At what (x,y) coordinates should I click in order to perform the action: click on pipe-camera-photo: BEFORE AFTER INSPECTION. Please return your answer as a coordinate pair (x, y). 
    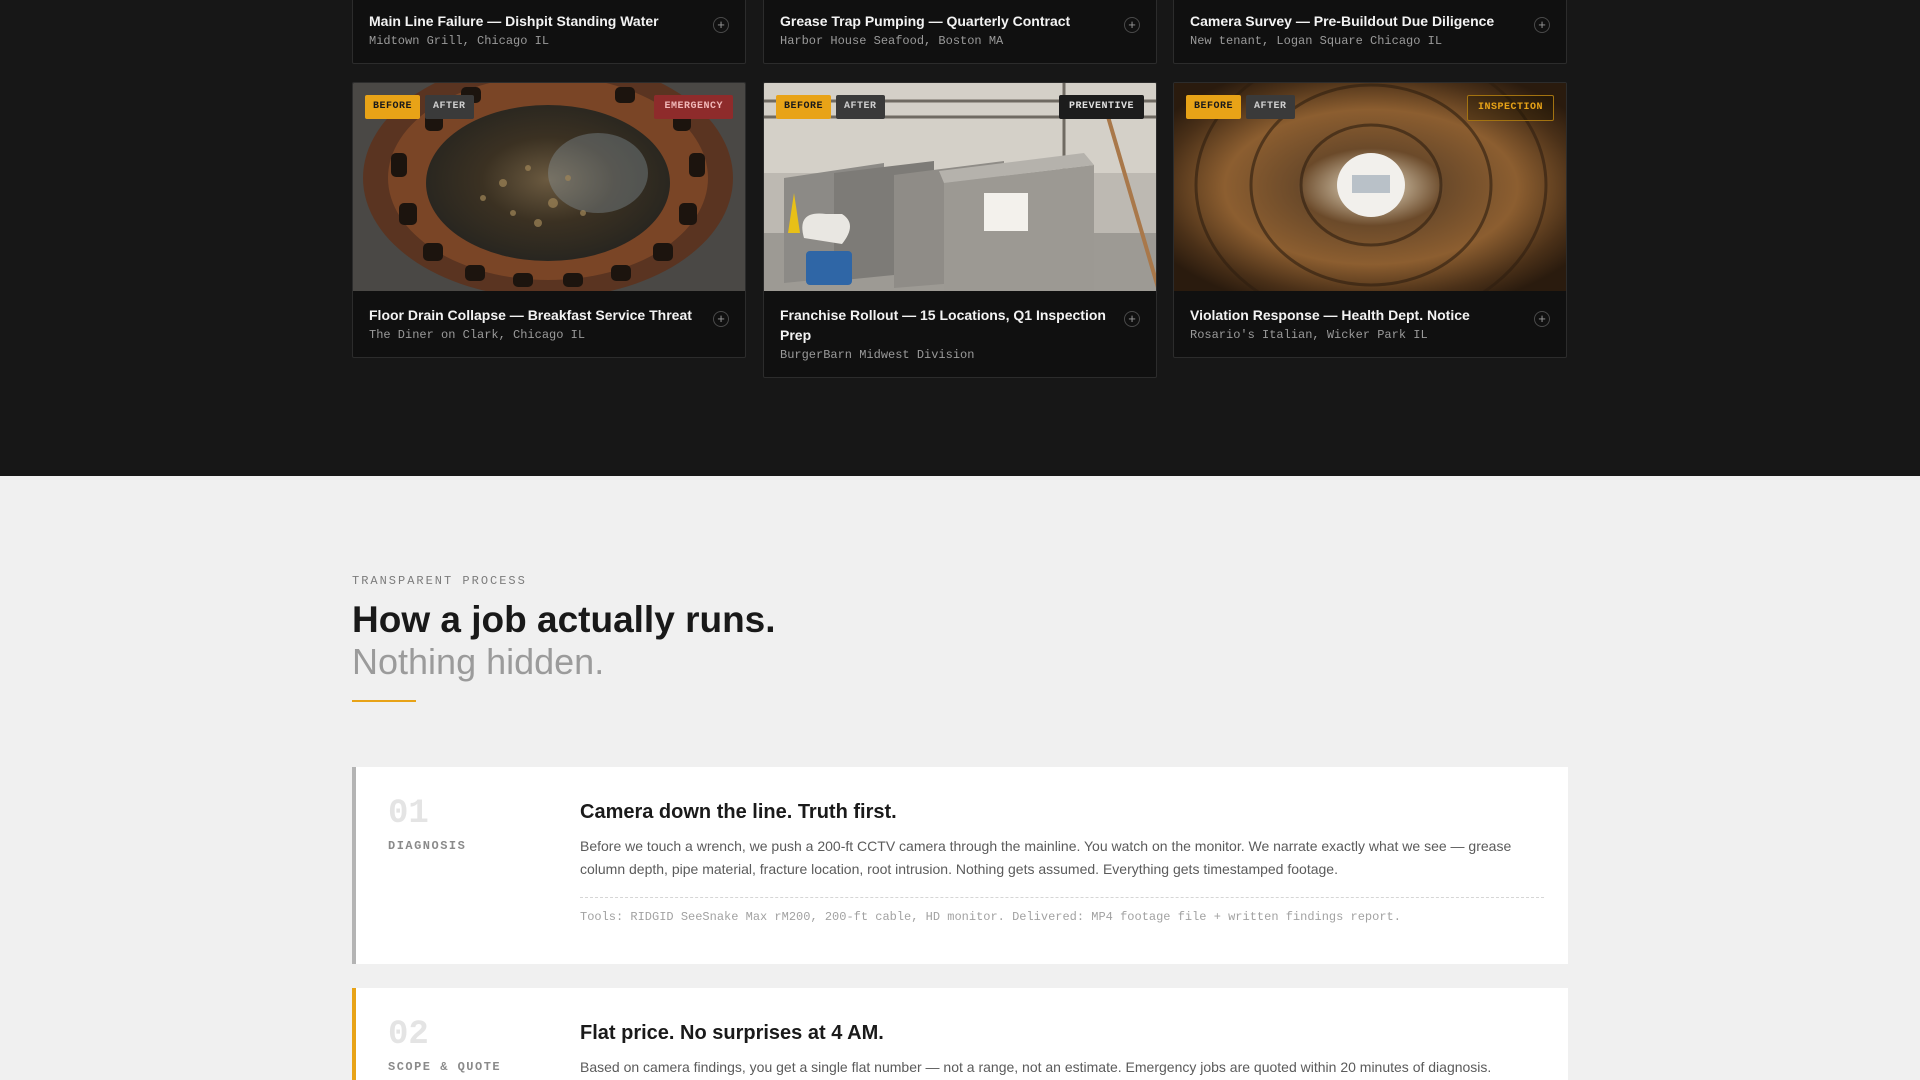
    Looking at the image, I should click on (1370, 187).